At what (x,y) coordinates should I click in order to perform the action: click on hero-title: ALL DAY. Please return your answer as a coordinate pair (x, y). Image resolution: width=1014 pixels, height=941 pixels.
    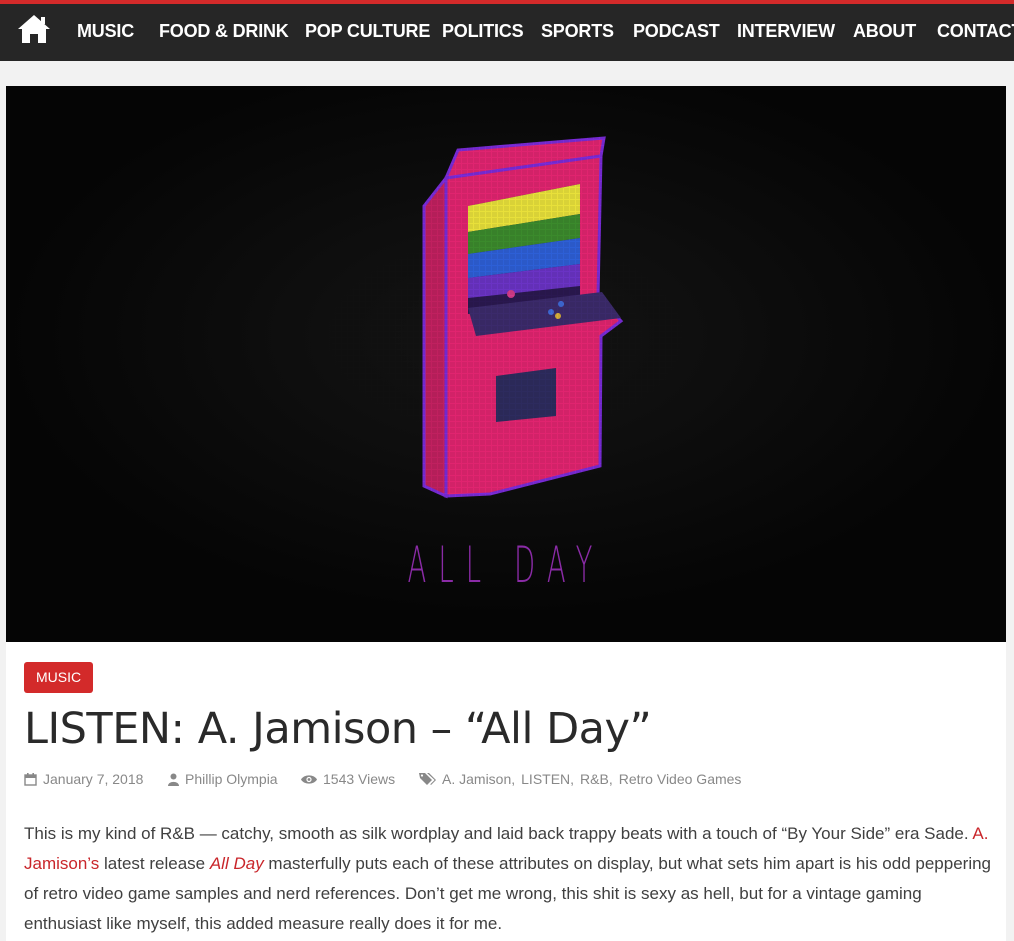
    Looking at the image, I should click on (506, 565).